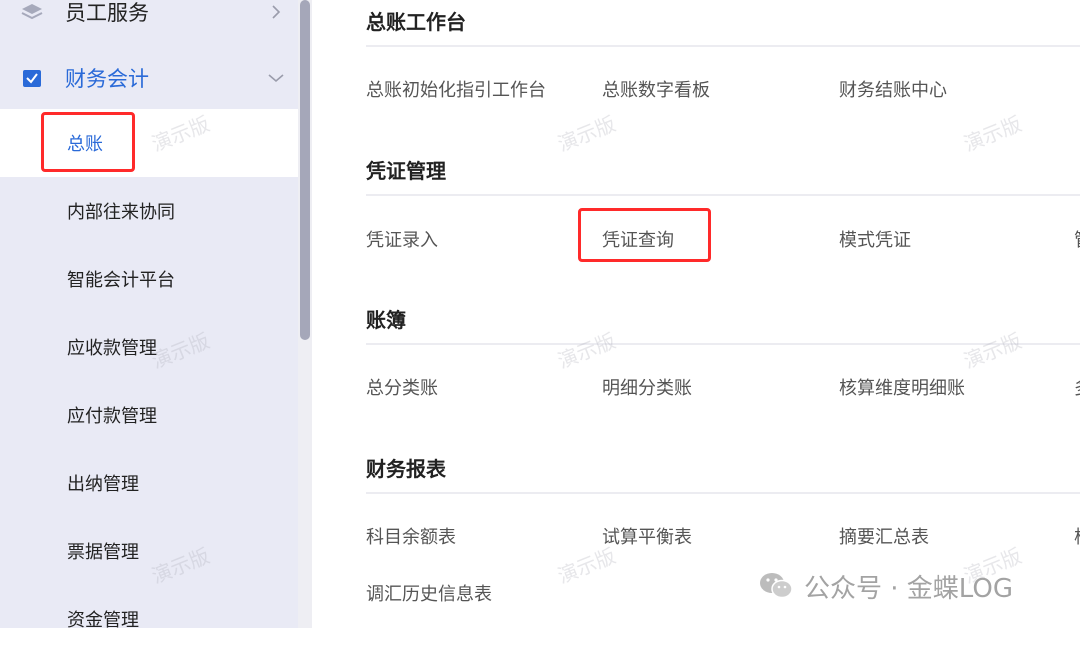  Describe the element at coordinates (411, 536) in the screenshot. I see `link-account-balance: 科目余额表` at that location.